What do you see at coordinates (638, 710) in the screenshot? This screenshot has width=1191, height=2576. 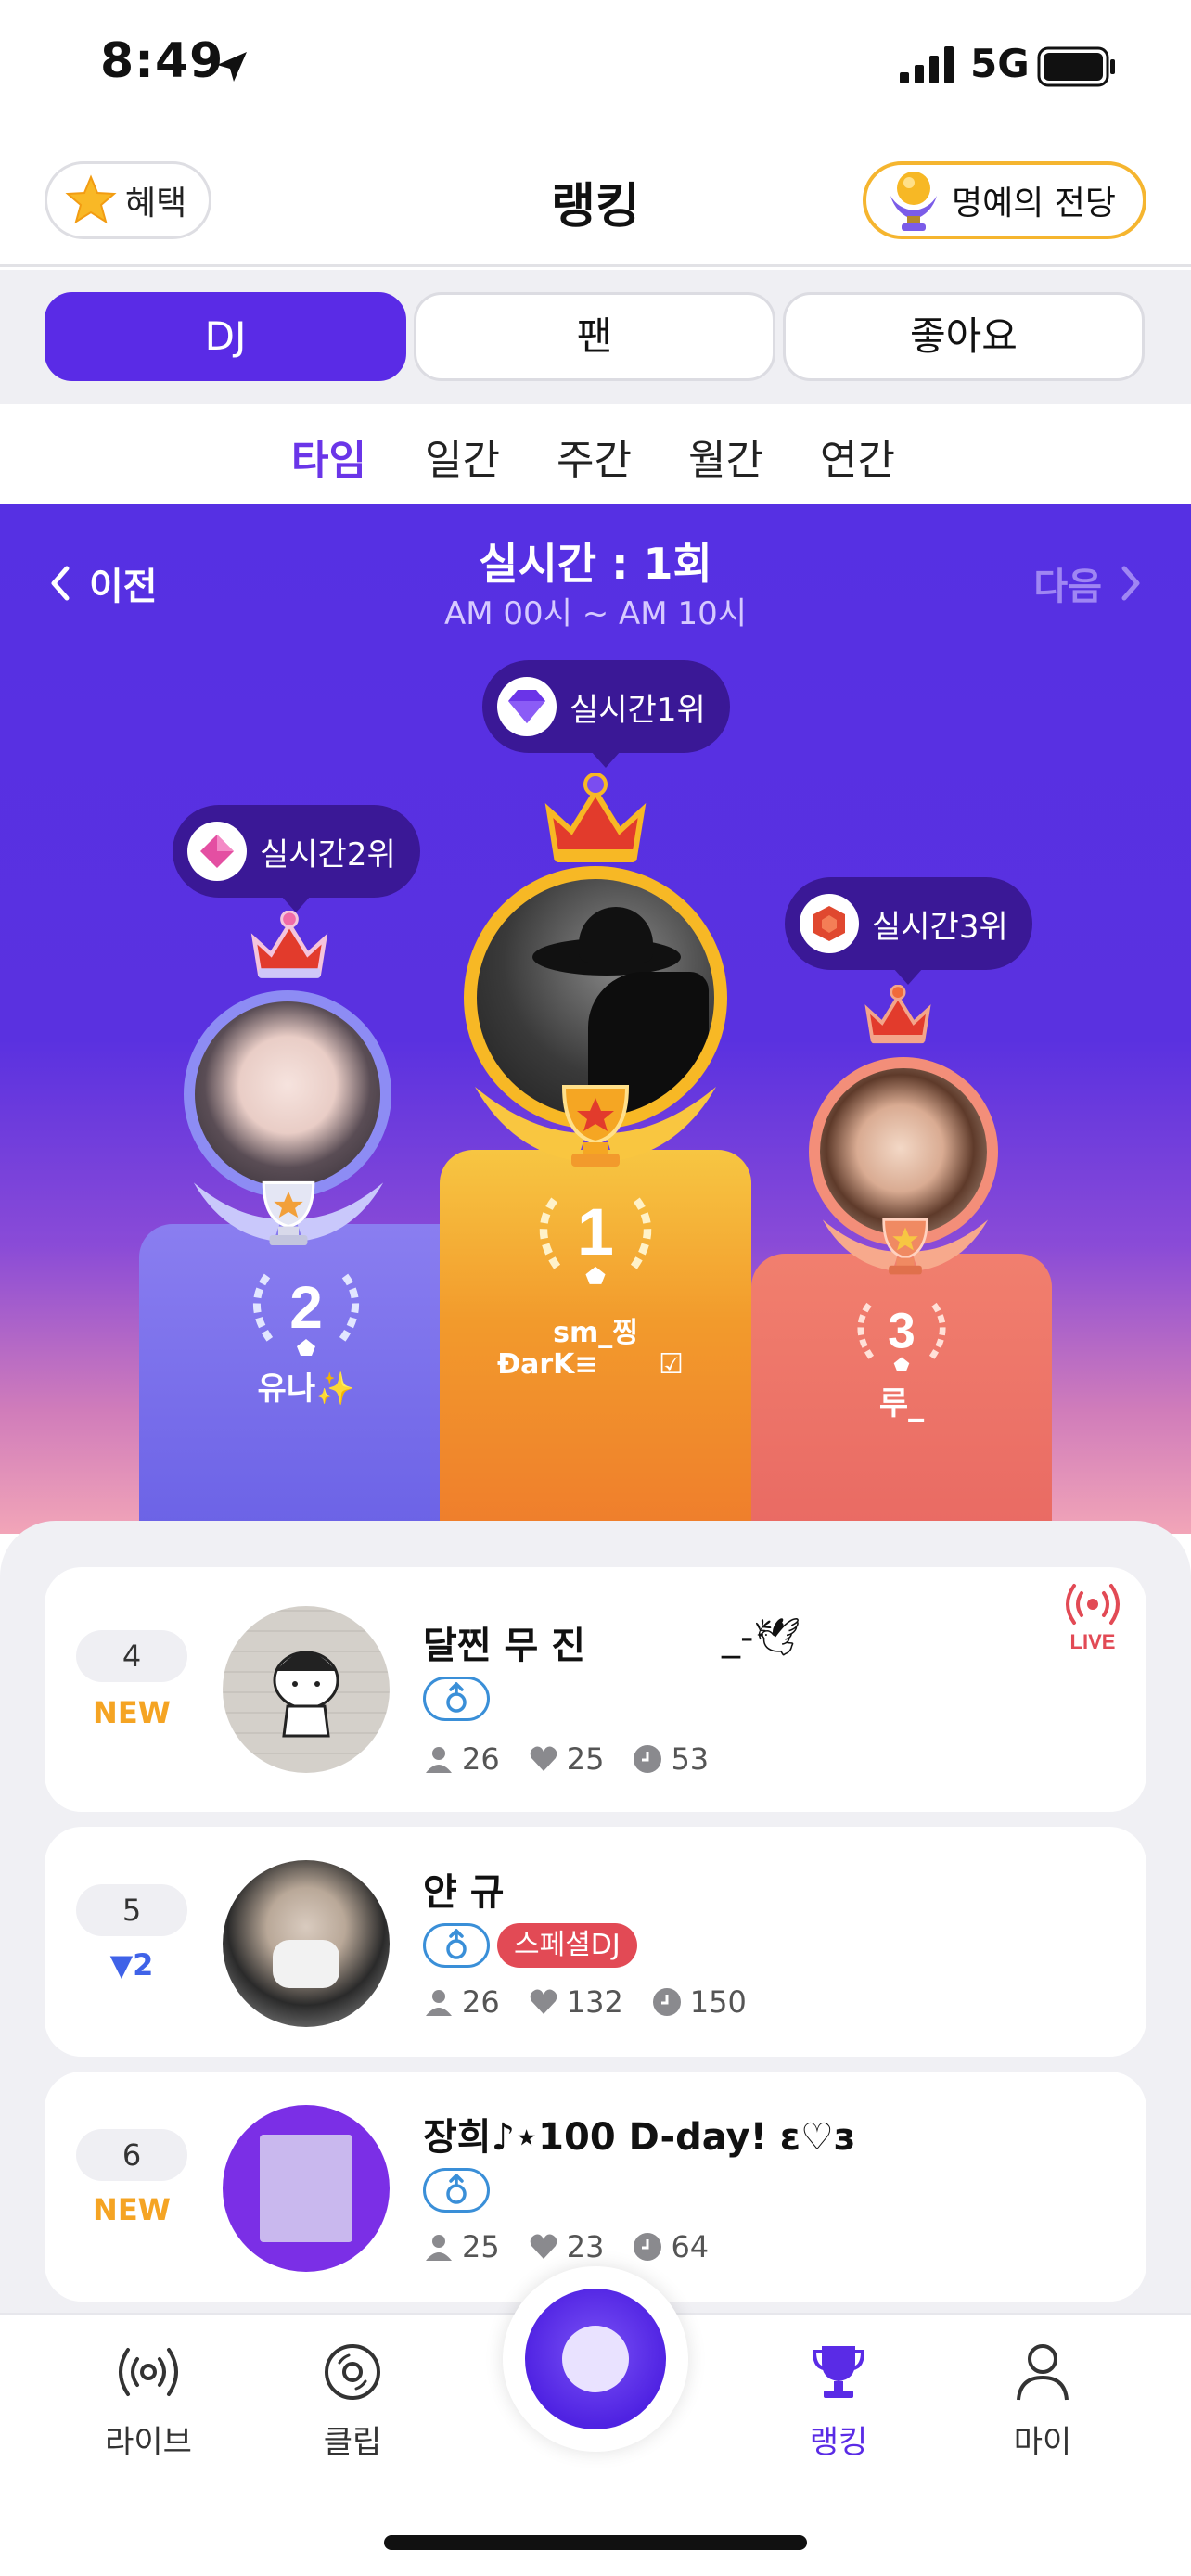 I see `first-place-badge-label: 실시간1위` at bounding box center [638, 710].